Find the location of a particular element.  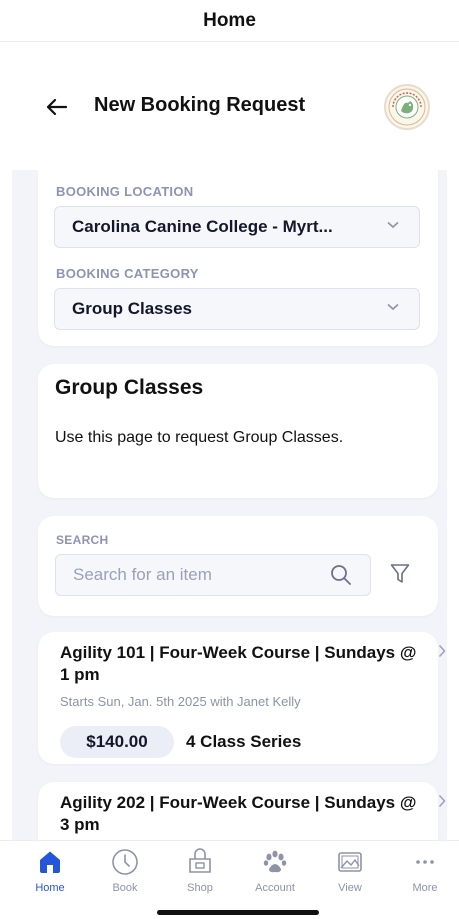

search-input is located at coordinates (213, 575).